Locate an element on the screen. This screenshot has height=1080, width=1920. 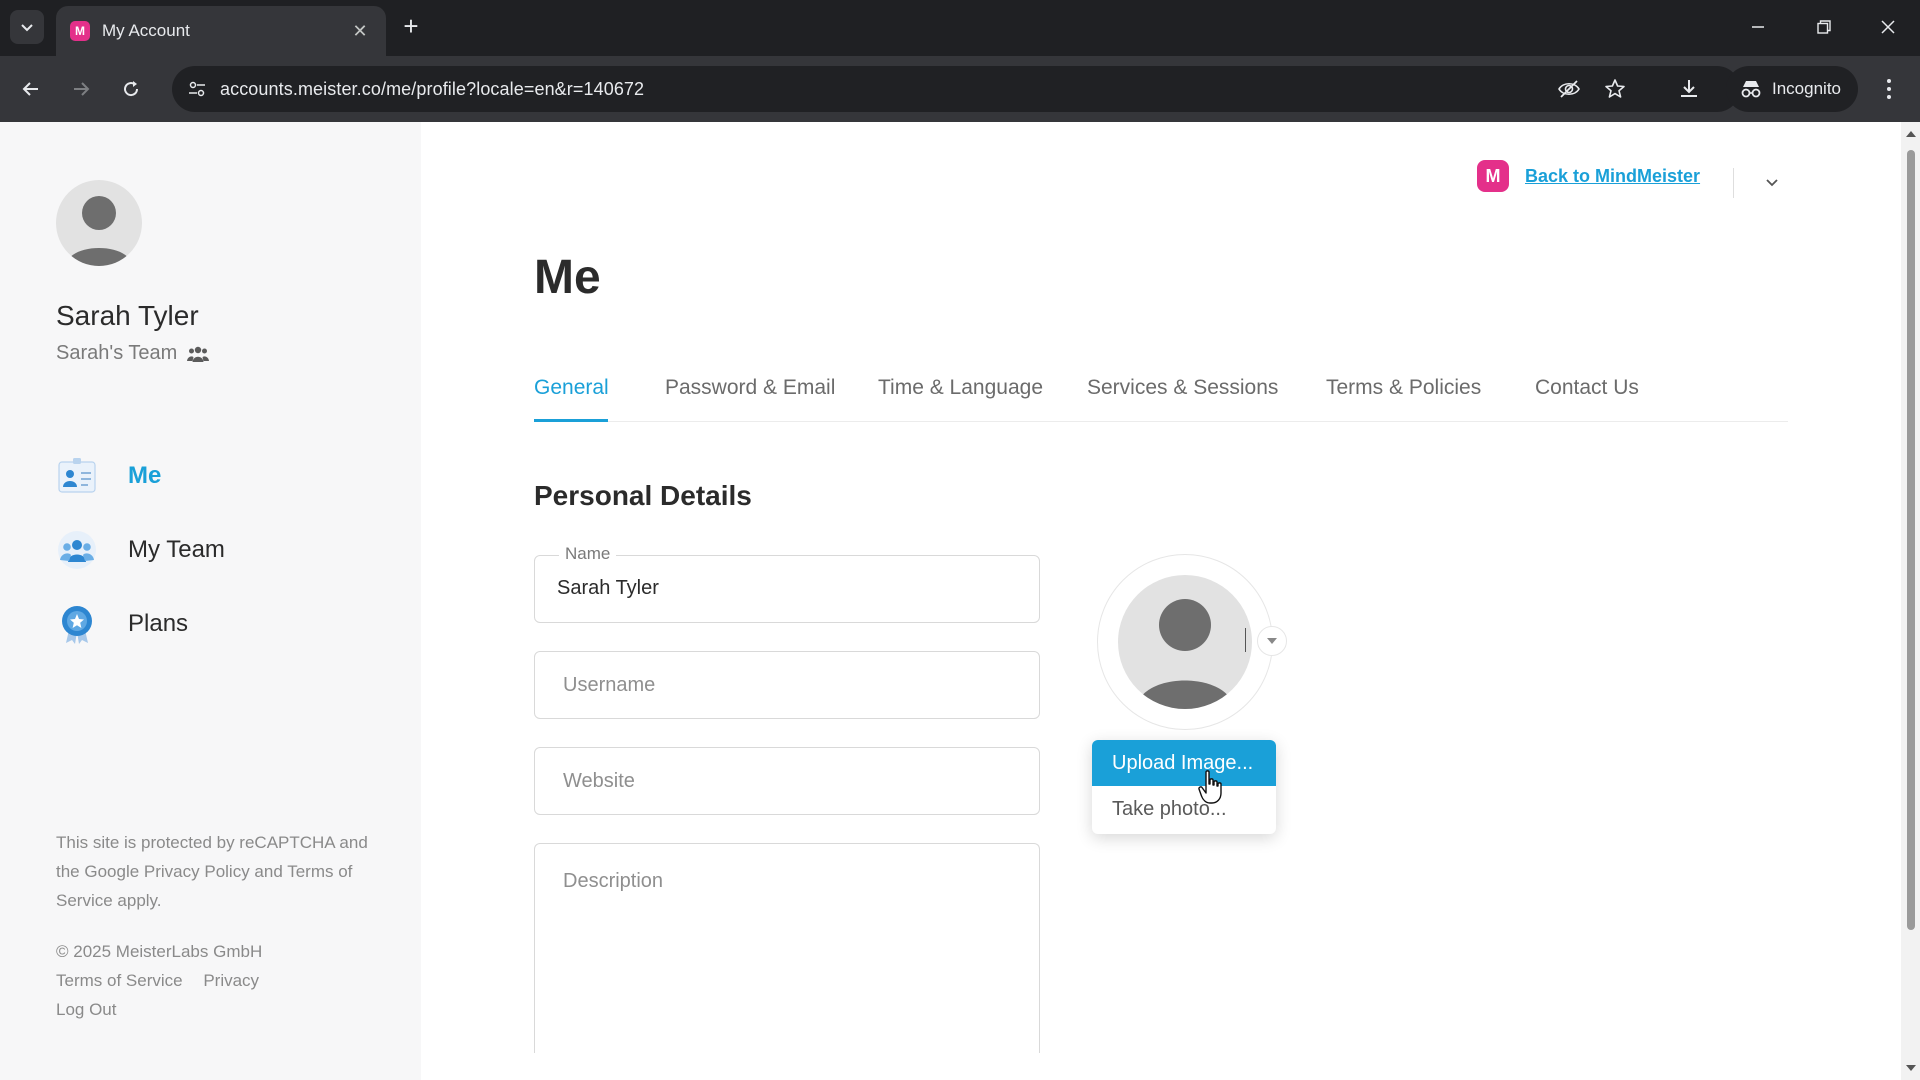
eye-off-icon is located at coordinates (1569, 89).